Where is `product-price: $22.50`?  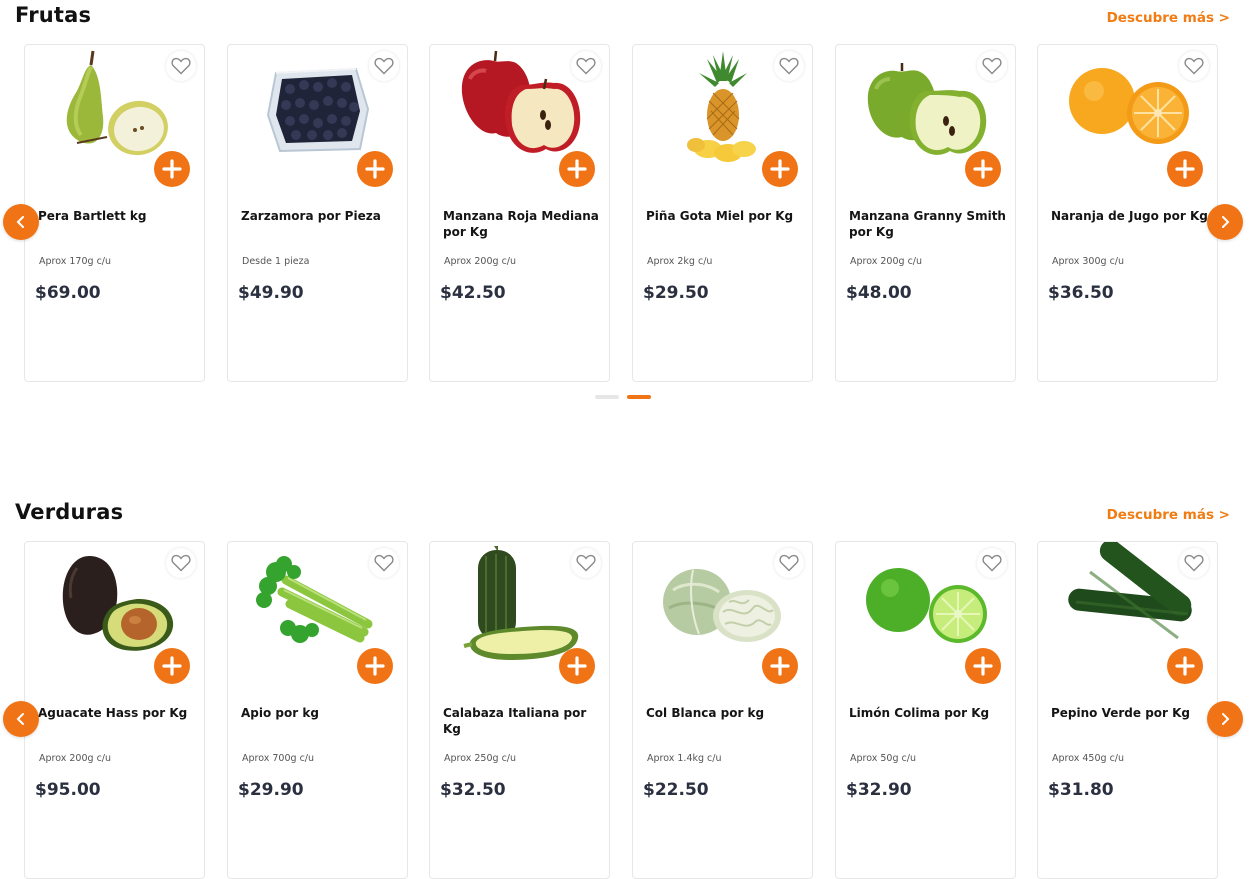
product-price: $22.50 is located at coordinates (676, 790).